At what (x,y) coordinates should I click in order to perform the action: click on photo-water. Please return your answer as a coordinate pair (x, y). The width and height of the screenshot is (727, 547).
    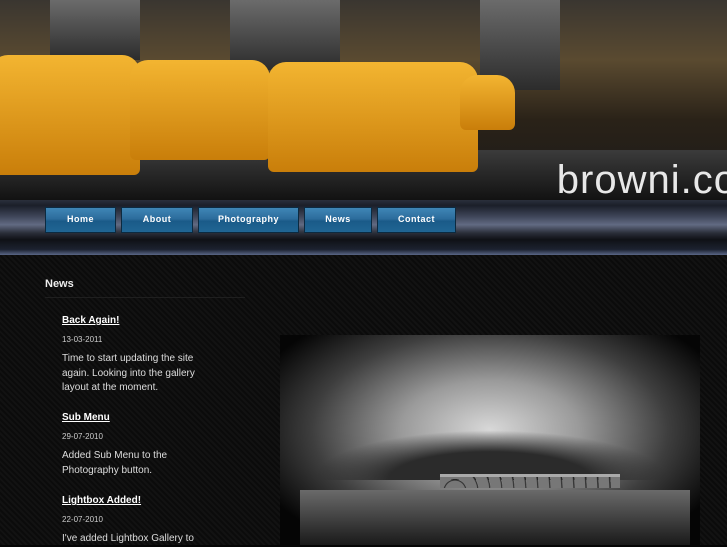
    Looking at the image, I should click on (495, 517).